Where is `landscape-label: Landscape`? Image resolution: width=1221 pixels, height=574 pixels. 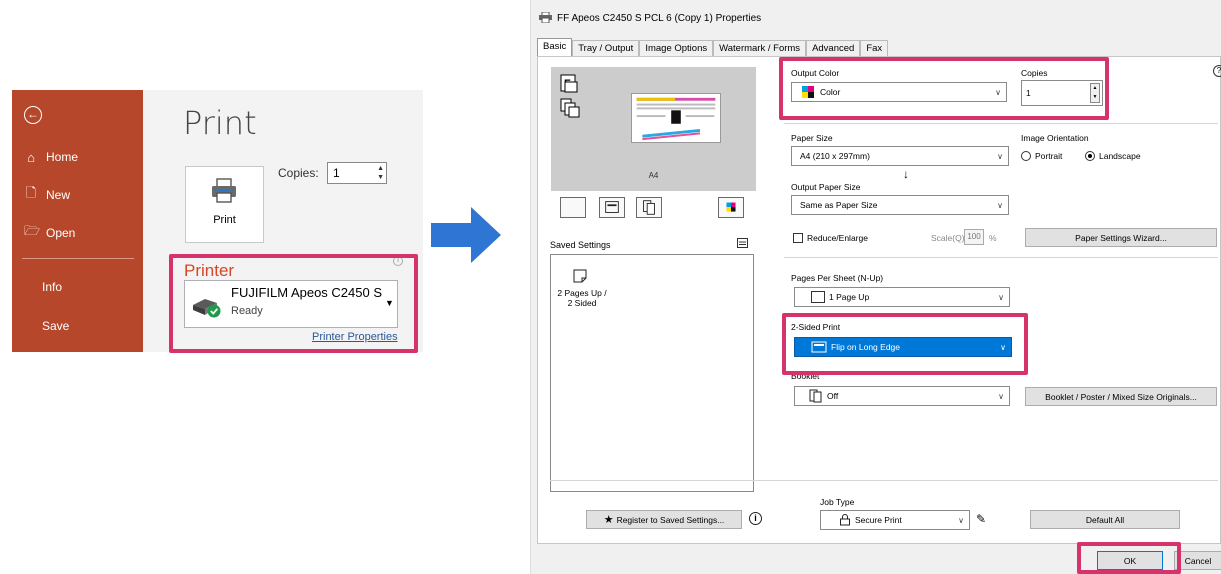
landscape-label: Landscape is located at coordinates (1120, 156).